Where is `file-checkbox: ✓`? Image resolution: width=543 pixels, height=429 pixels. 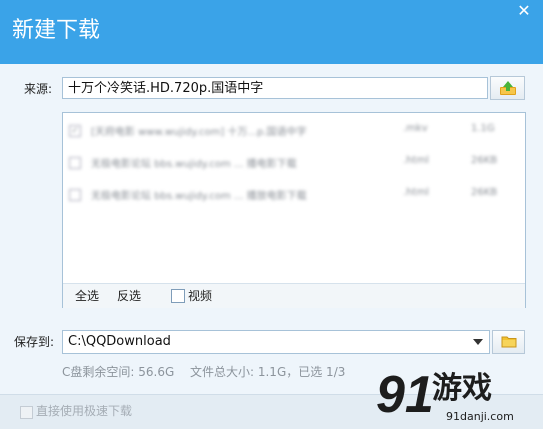
file-checkbox: ✓ is located at coordinates (75, 131).